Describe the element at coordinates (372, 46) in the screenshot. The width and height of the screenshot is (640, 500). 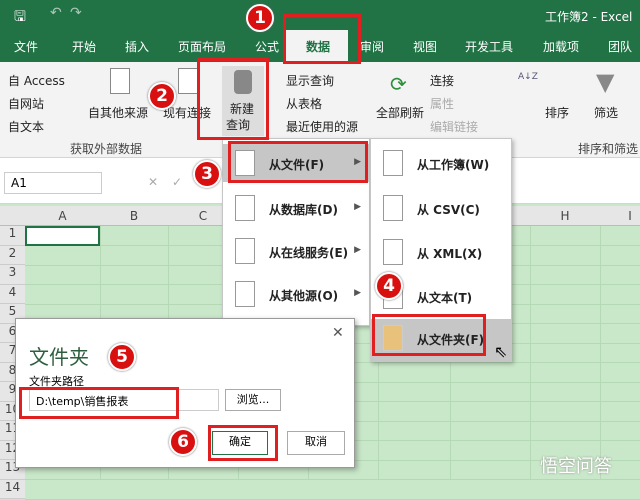
I see `tab-review: 审阅` at that location.